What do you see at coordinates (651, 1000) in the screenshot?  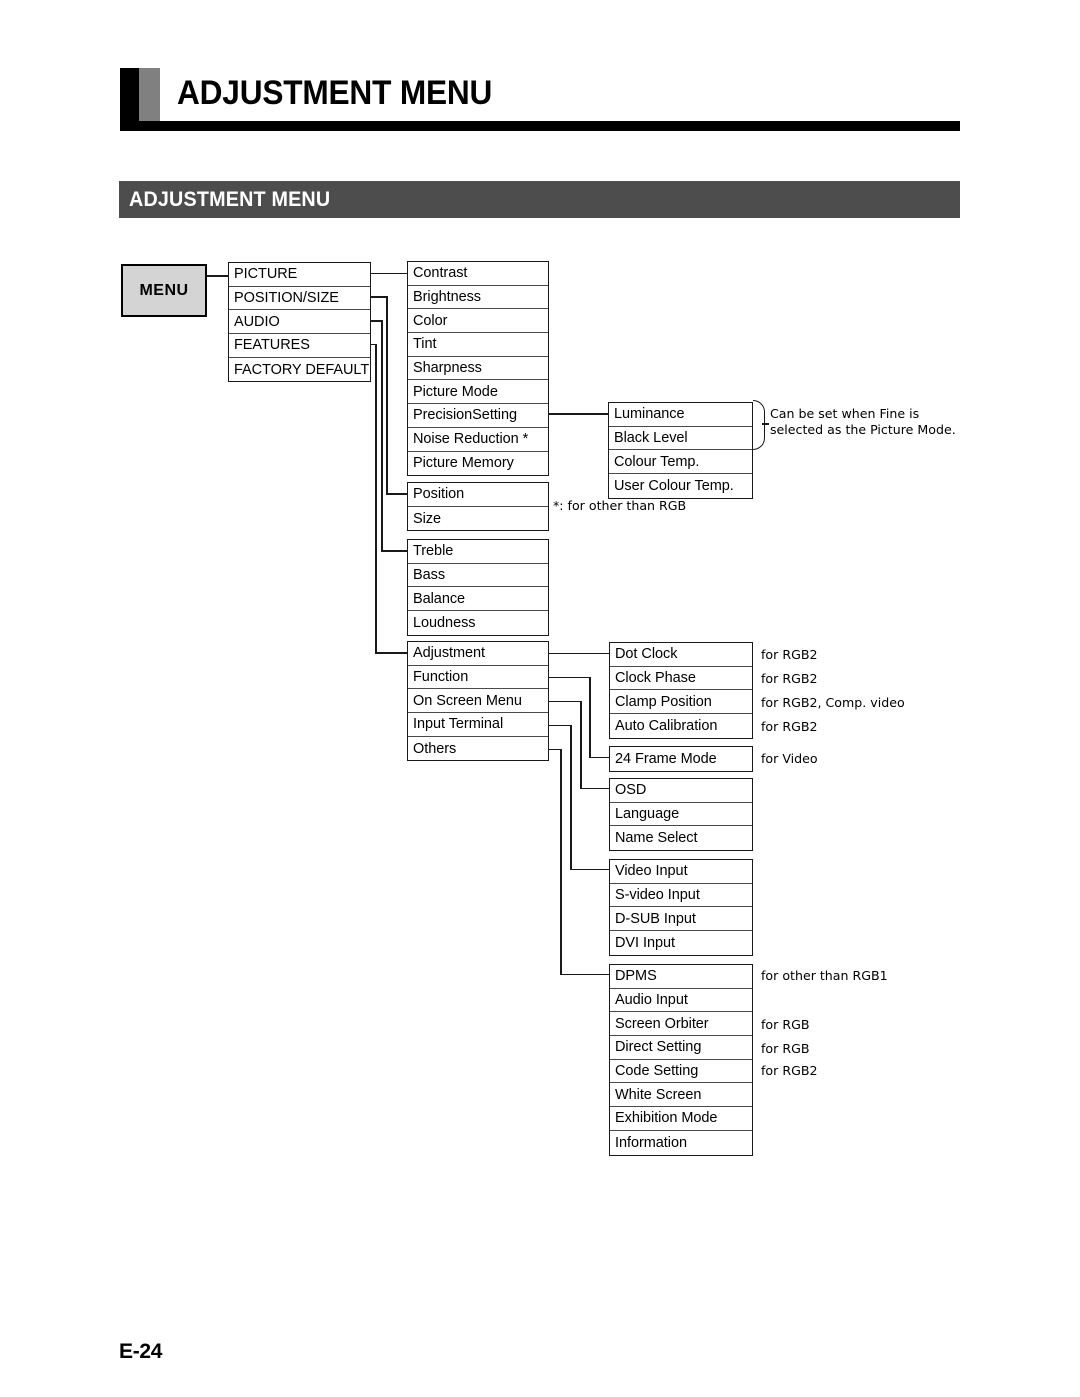 I see `others-submenu-label: Audio Input` at bounding box center [651, 1000].